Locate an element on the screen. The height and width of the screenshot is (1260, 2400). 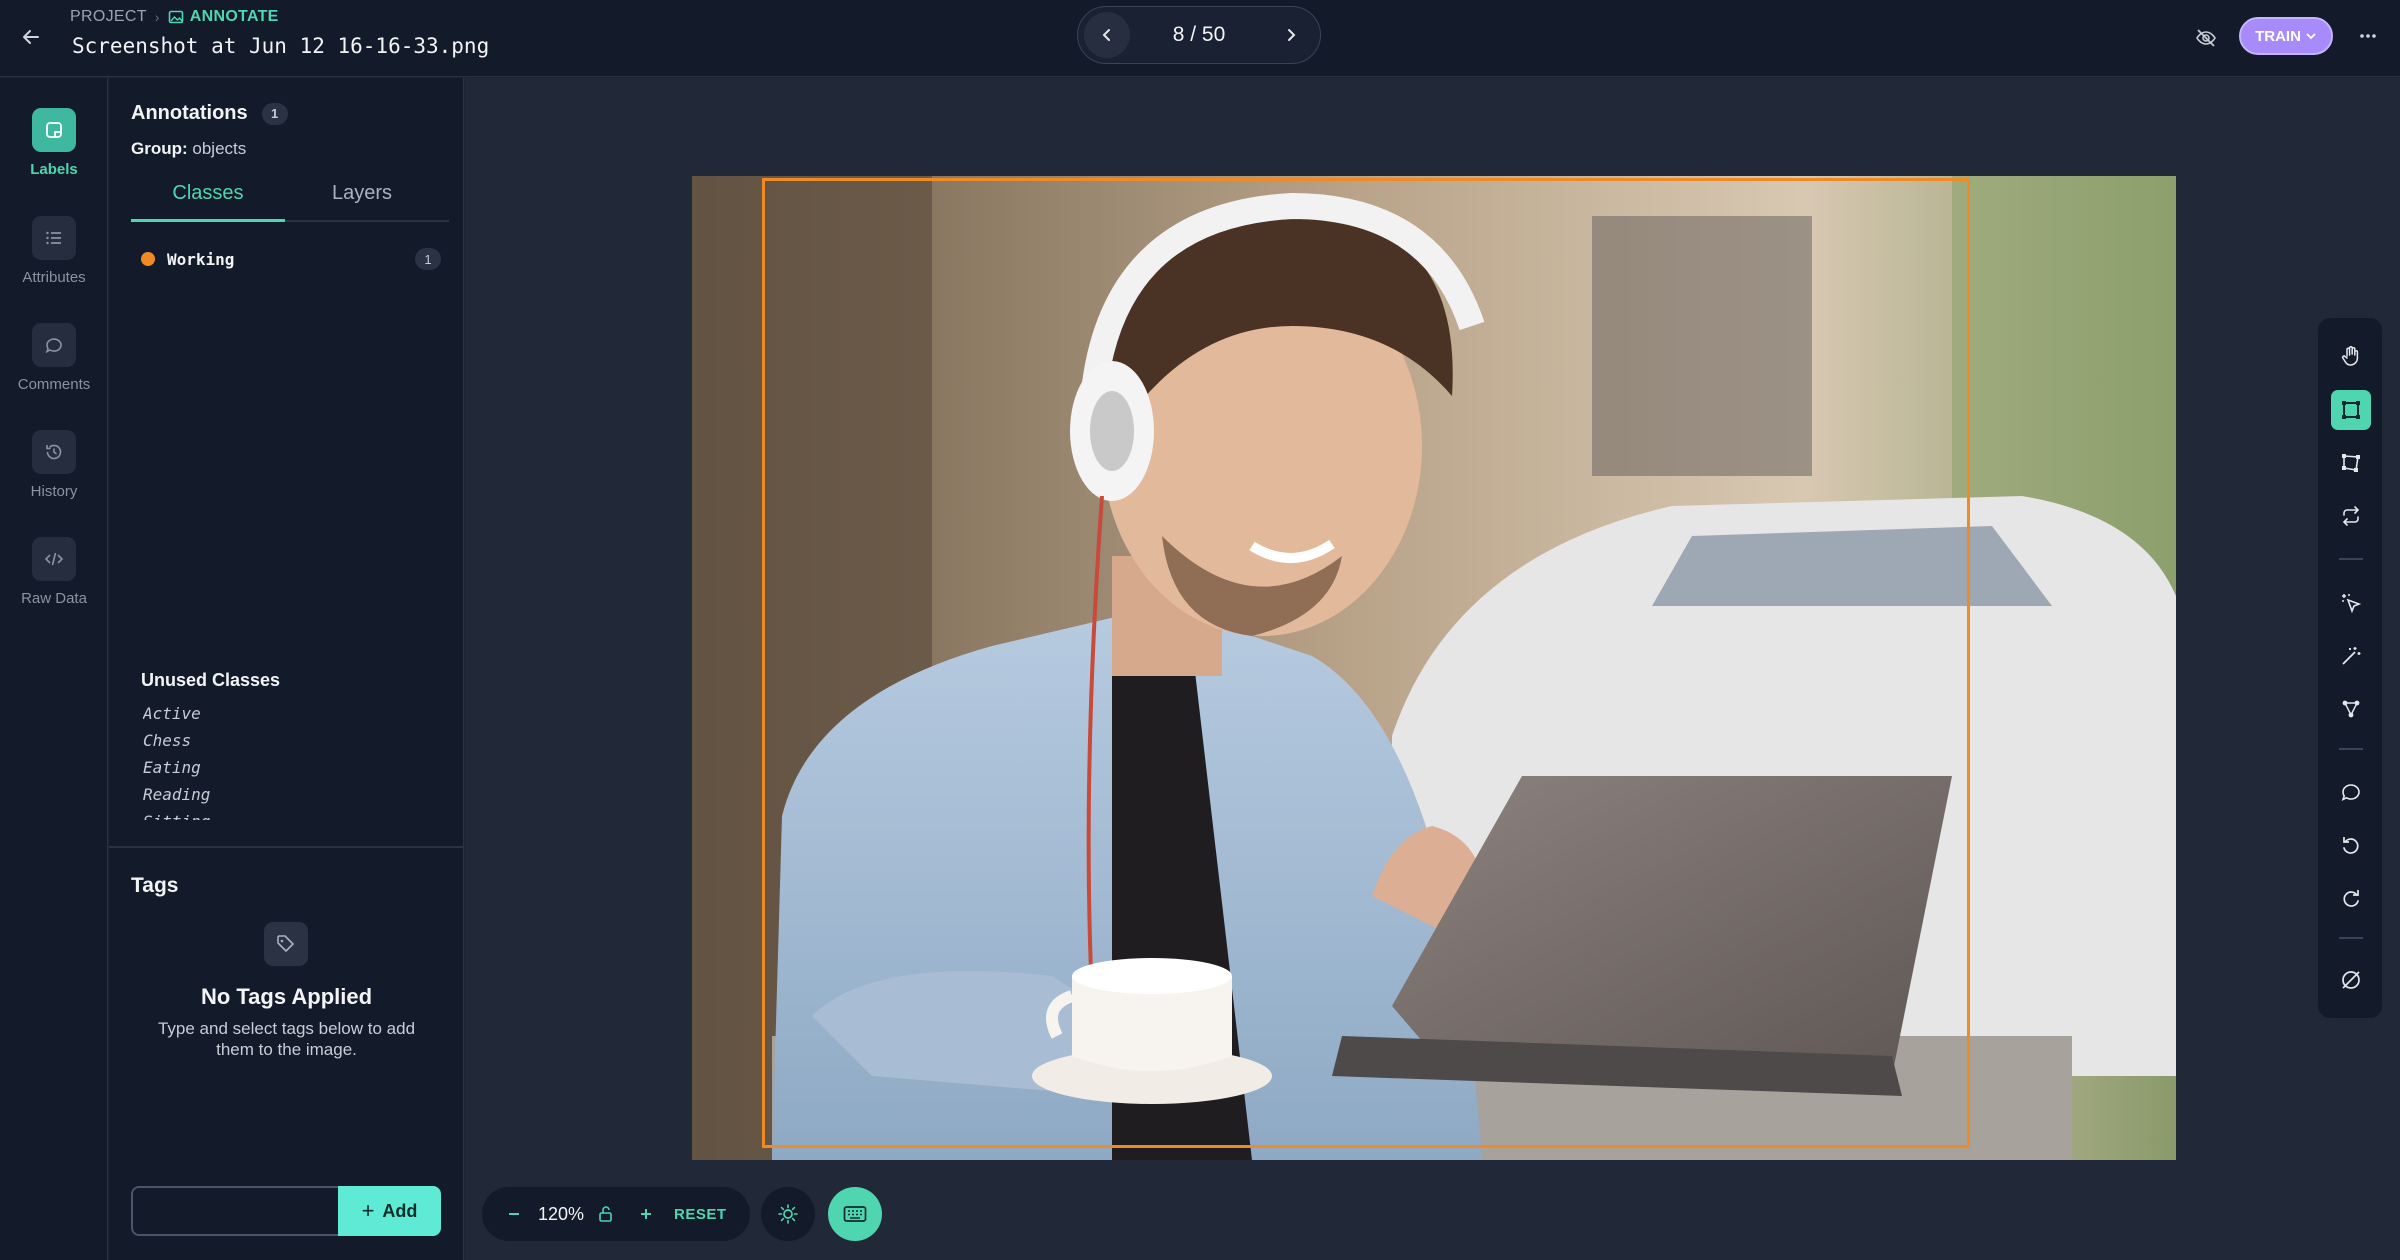
smart-select-icon is located at coordinates (2352, 604).